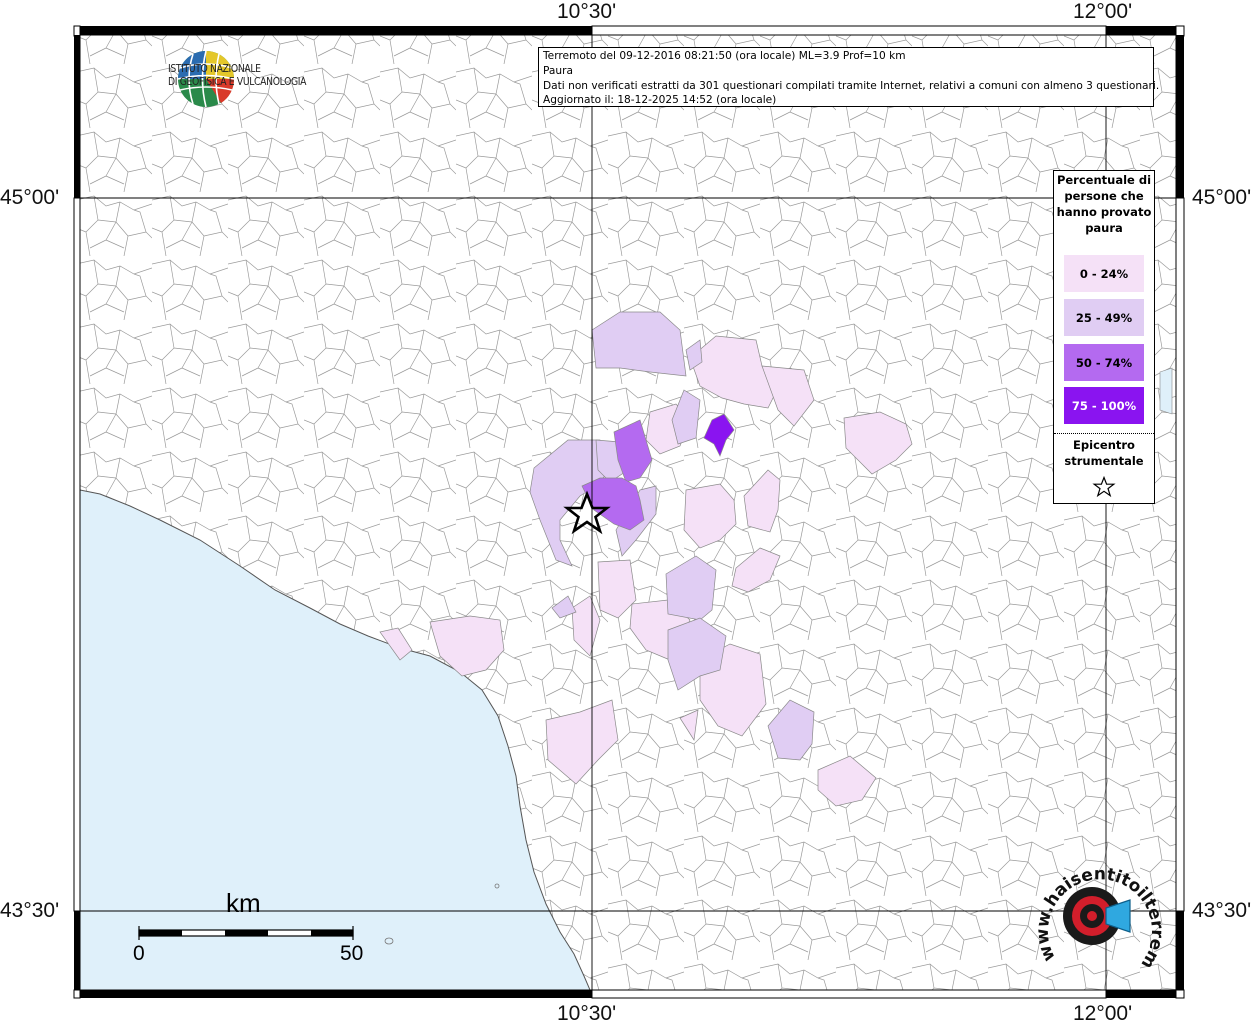 This screenshot has width=1256, height=1026. What do you see at coordinates (587, 11) in the screenshot?
I see `lon-label-top-1: 10°30'` at bounding box center [587, 11].